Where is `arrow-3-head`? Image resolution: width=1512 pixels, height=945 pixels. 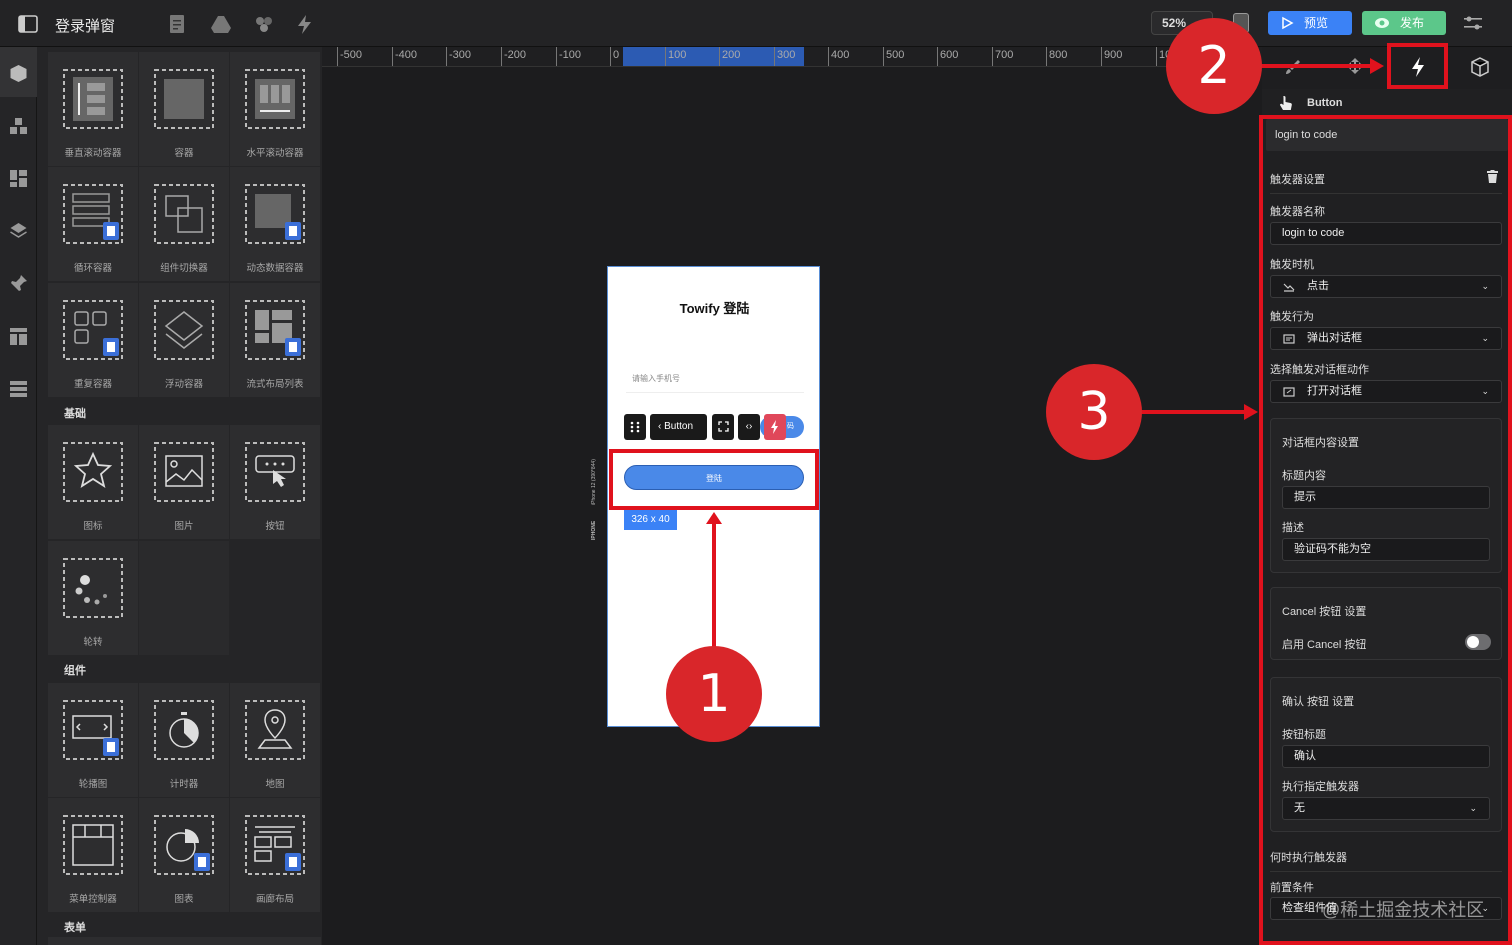
arrow-3-head is located at coordinates (1251, 412).